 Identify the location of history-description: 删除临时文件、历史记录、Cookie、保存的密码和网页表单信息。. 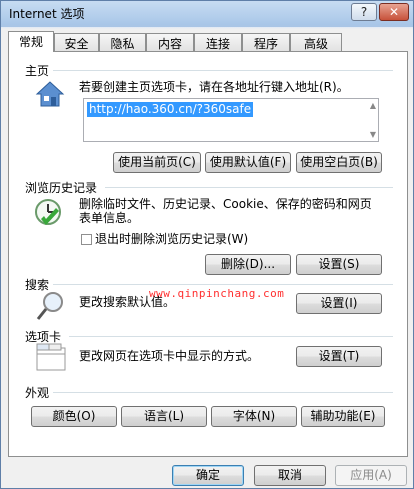
(225, 211).